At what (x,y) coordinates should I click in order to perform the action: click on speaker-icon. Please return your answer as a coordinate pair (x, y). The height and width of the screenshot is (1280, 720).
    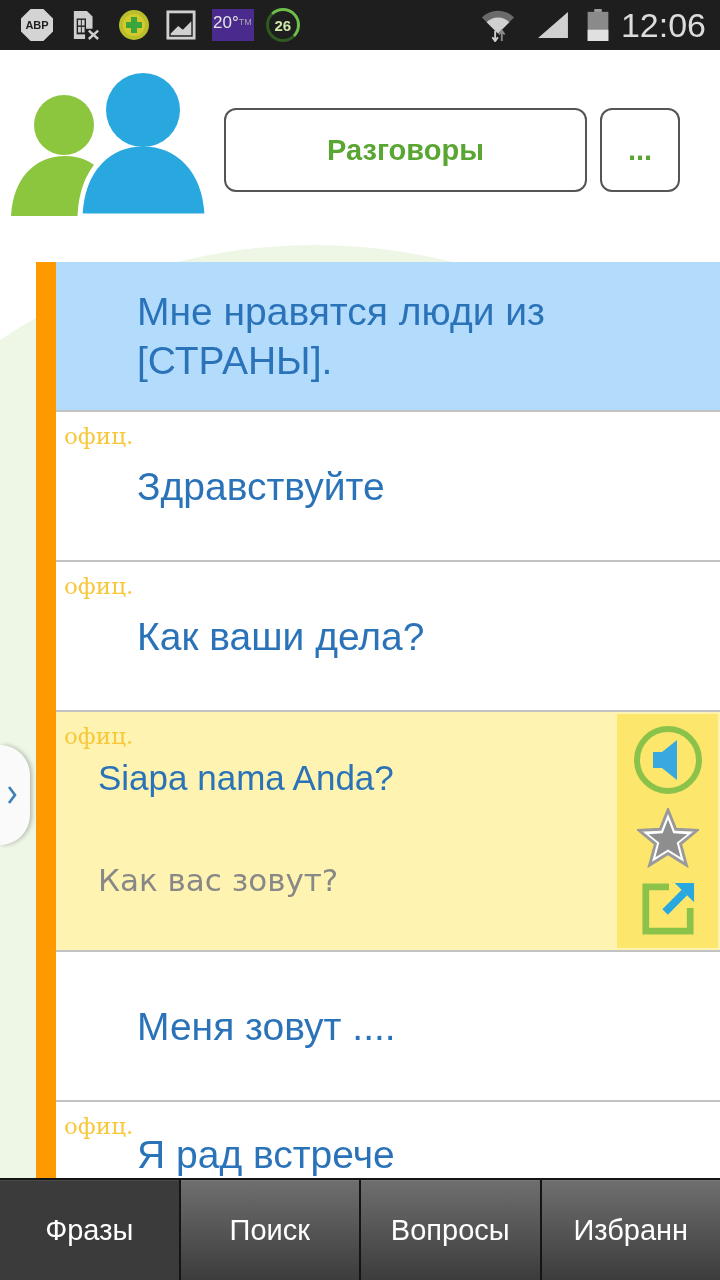
    Looking at the image, I should click on (667, 759).